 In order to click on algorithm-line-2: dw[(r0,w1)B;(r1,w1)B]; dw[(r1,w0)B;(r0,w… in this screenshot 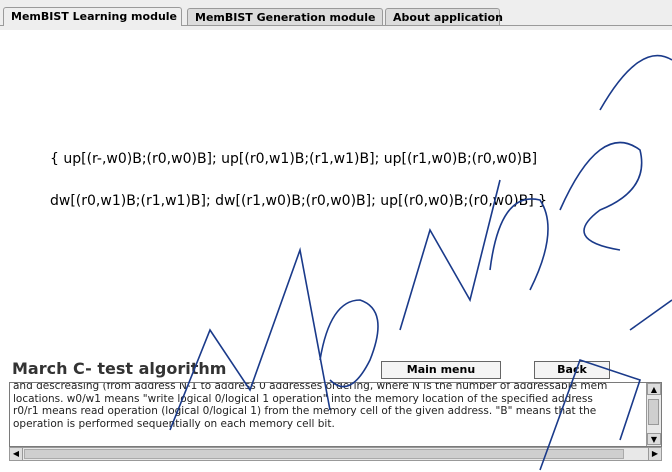, I will do `click(299, 201)`.